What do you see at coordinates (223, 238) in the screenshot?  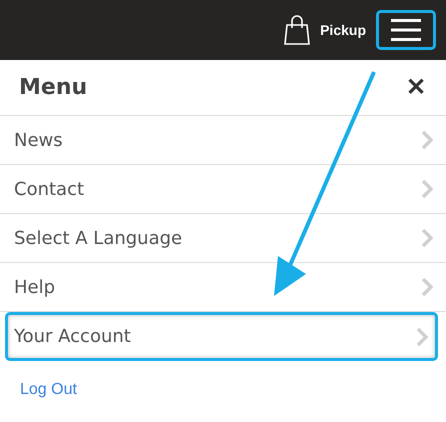 I see `menu-item: Select A Language` at bounding box center [223, 238].